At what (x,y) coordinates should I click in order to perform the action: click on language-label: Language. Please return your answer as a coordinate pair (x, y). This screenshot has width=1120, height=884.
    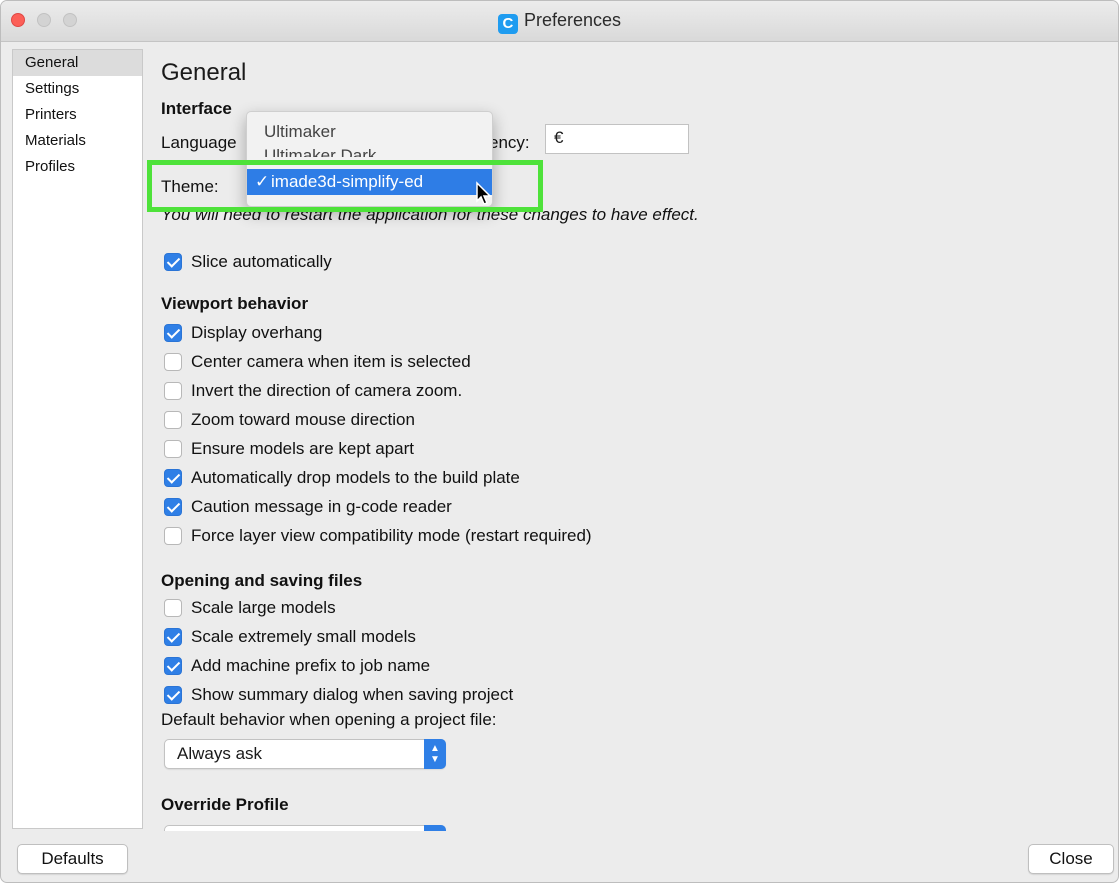
    Looking at the image, I should click on (199, 142).